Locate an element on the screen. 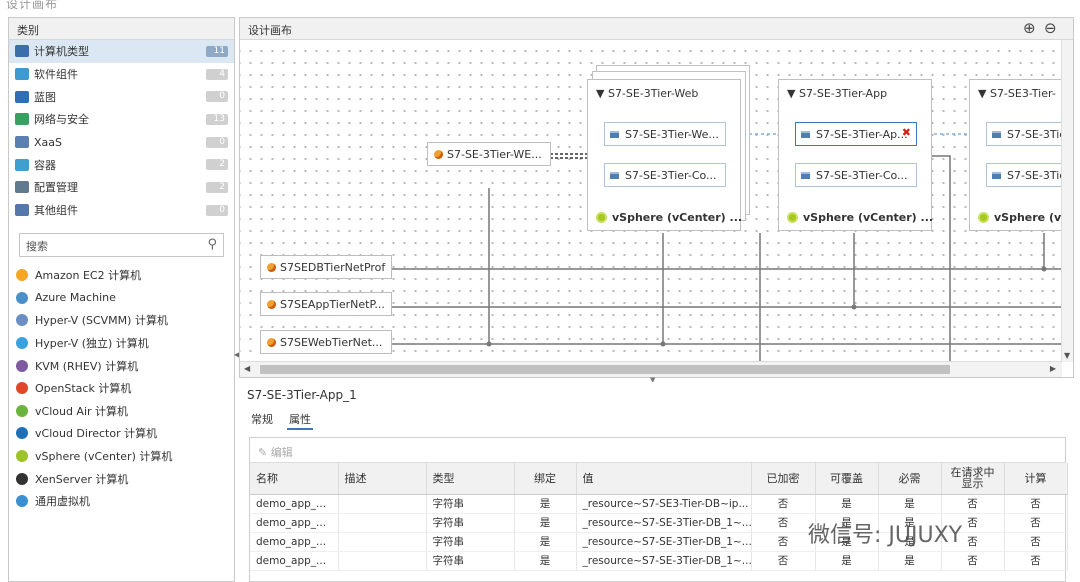  machine-type-item: XenServer 计算机 is located at coordinates (121, 478).